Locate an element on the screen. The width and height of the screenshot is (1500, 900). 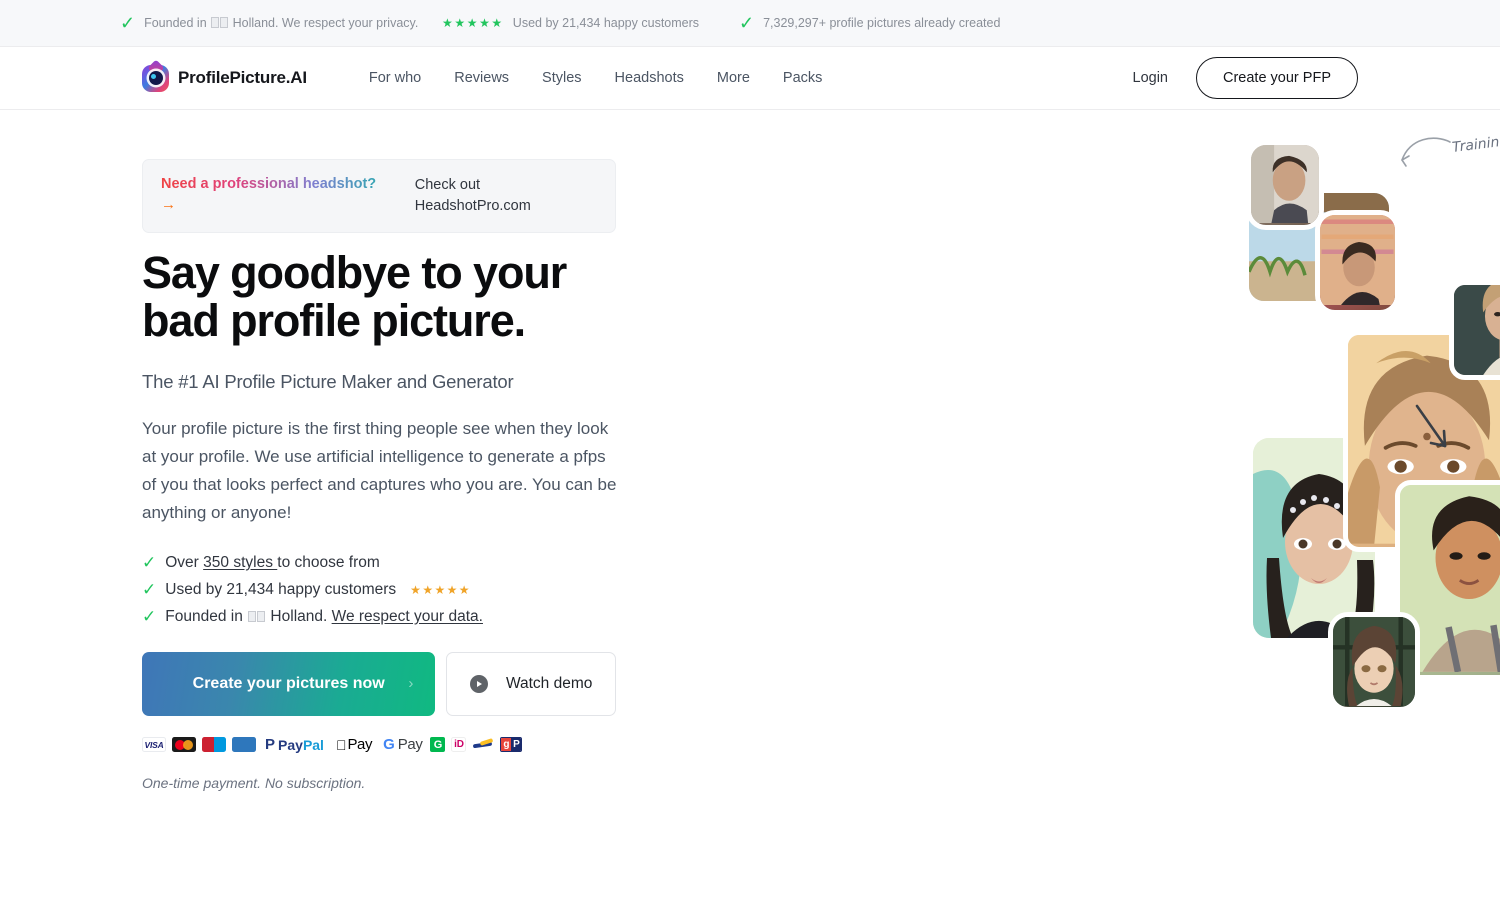
google-pay-icon: G Pay is located at coordinates (397, 744).